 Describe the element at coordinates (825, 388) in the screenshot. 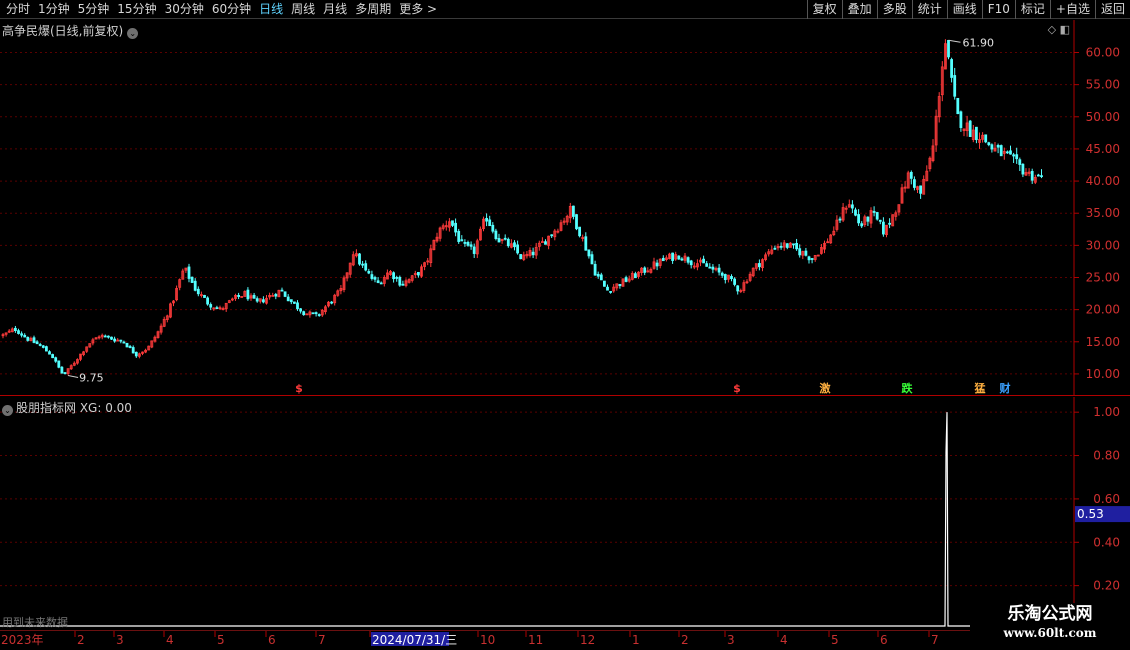

I see `event-mark: 激` at that location.